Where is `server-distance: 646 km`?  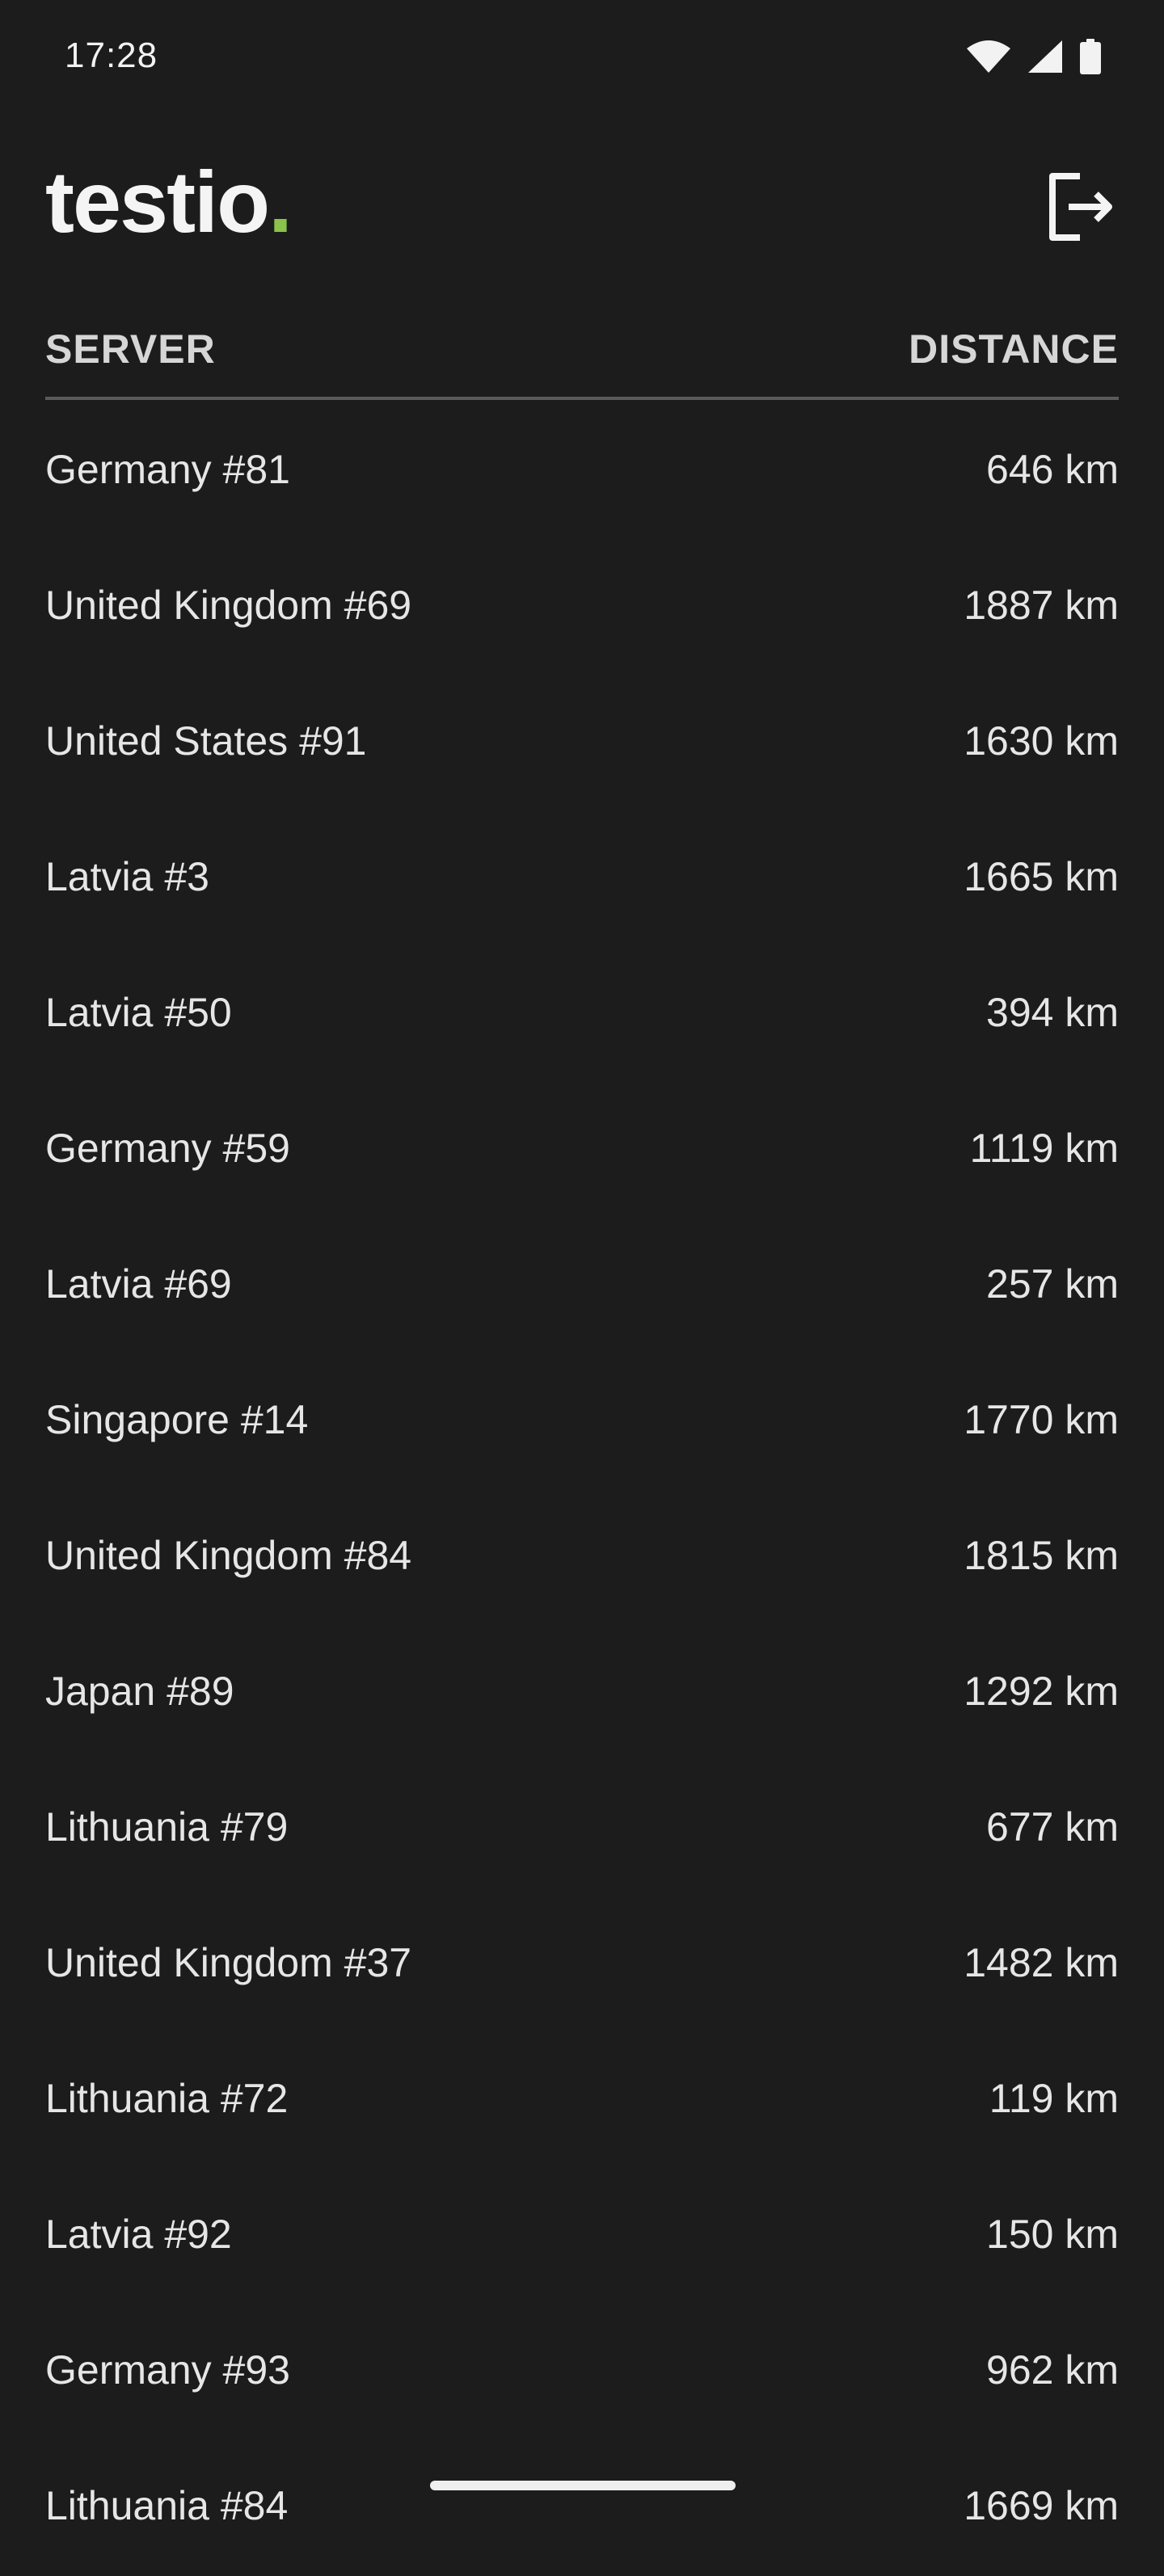
server-distance: 646 km is located at coordinates (1052, 469).